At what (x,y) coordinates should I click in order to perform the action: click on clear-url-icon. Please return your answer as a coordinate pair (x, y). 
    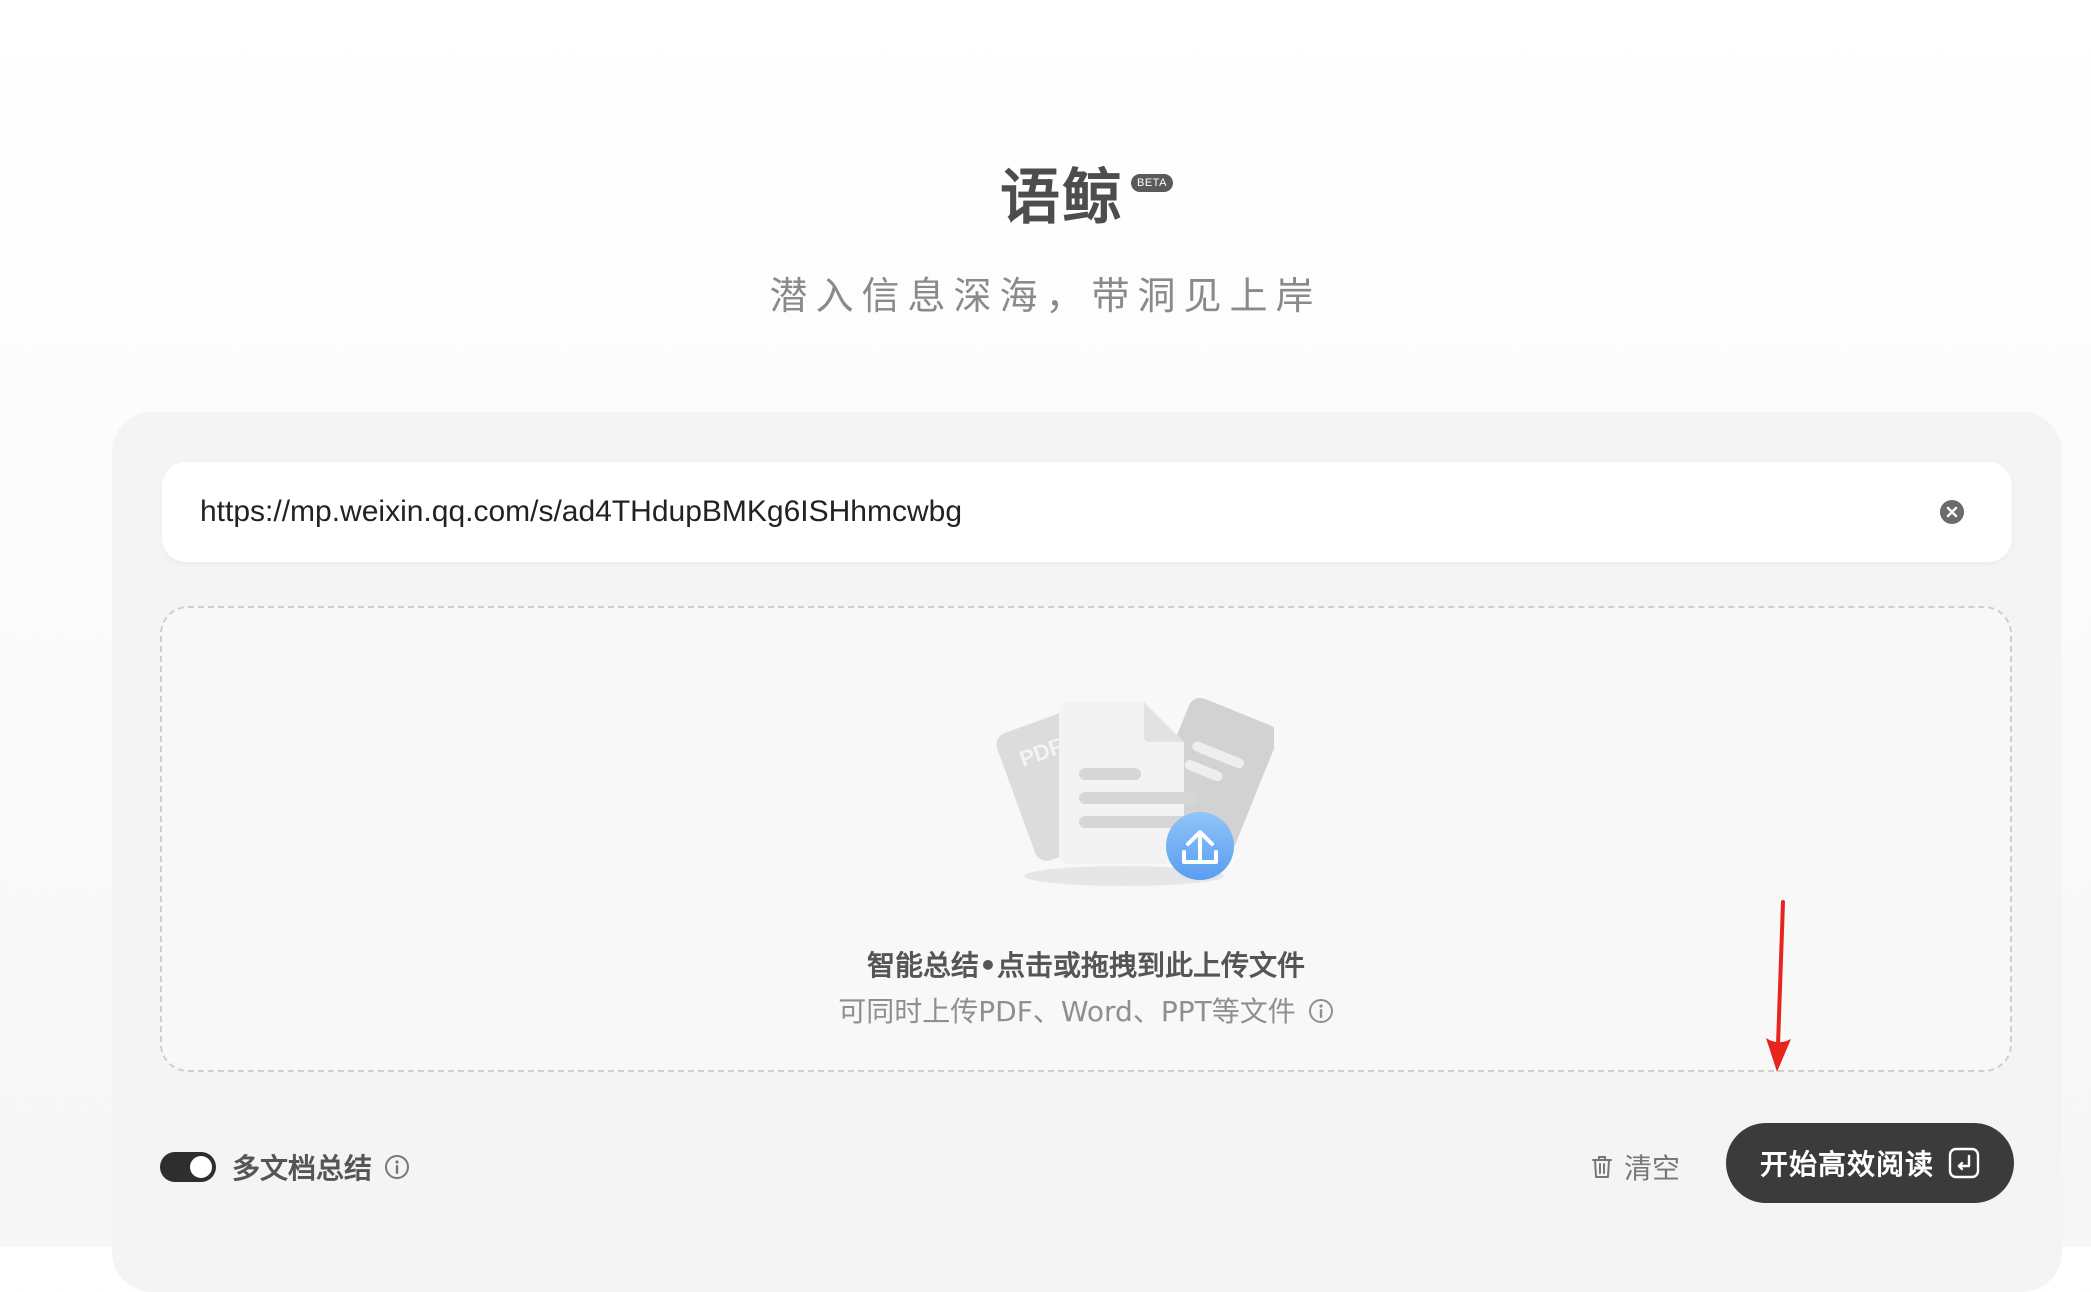
    Looking at the image, I should click on (1952, 512).